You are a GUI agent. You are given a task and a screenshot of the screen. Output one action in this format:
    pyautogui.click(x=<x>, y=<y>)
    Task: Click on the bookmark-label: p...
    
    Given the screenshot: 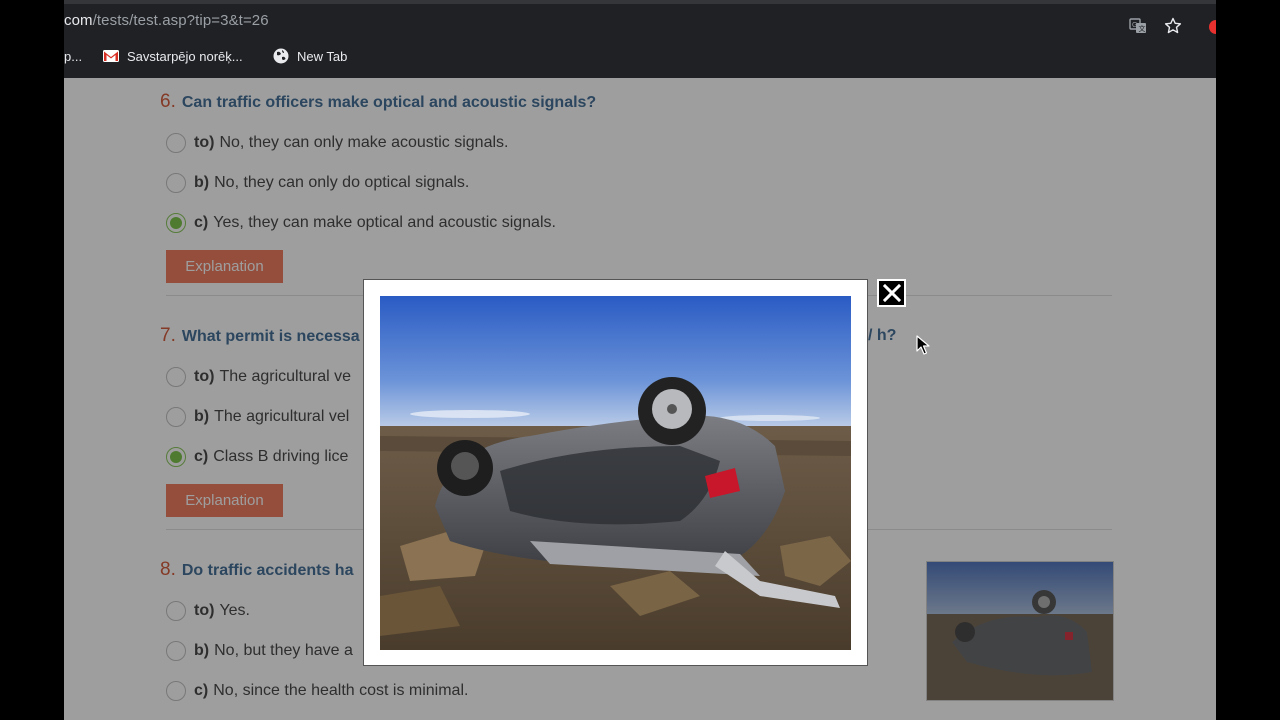 What is the action you would take?
    pyautogui.click(x=73, y=56)
    